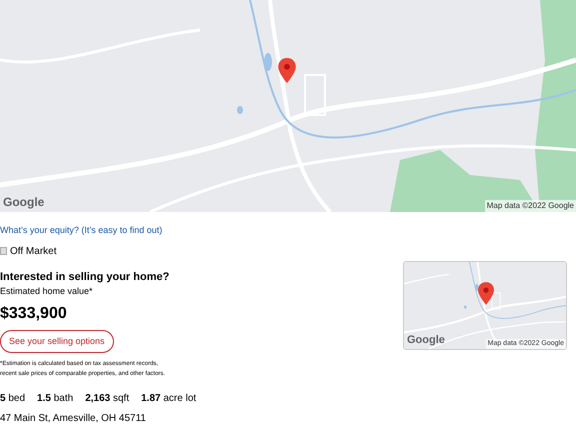 The image size is (576, 432). What do you see at coordinates (73, 419) in the screenshot?
I see `address: 47 Main St, Amesville, OH 45711` at bounding box center [73, 419].